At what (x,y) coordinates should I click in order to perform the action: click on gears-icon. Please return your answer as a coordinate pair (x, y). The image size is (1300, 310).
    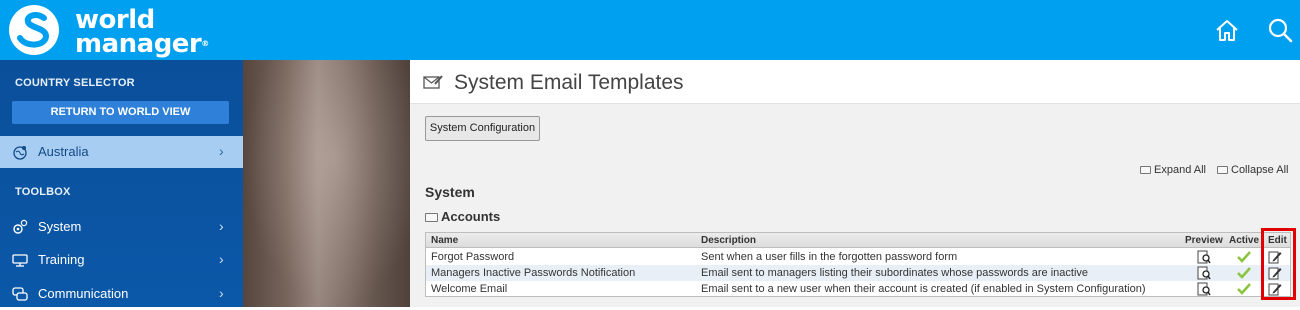
    Looking at the image, I should click on (20, 226).